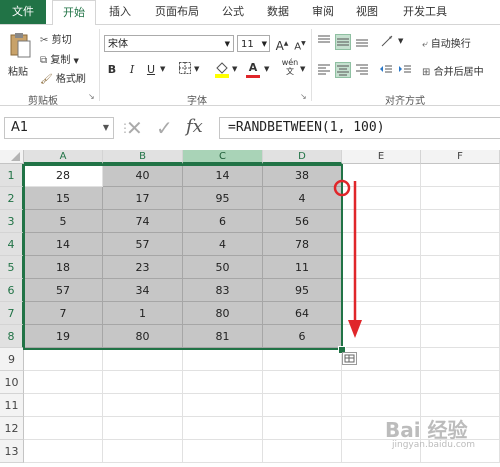 This screenshot has height=467, width=500. Describe the element at coordinates (151, 70) in the screenshot. I see `underline-button: U` at that location.